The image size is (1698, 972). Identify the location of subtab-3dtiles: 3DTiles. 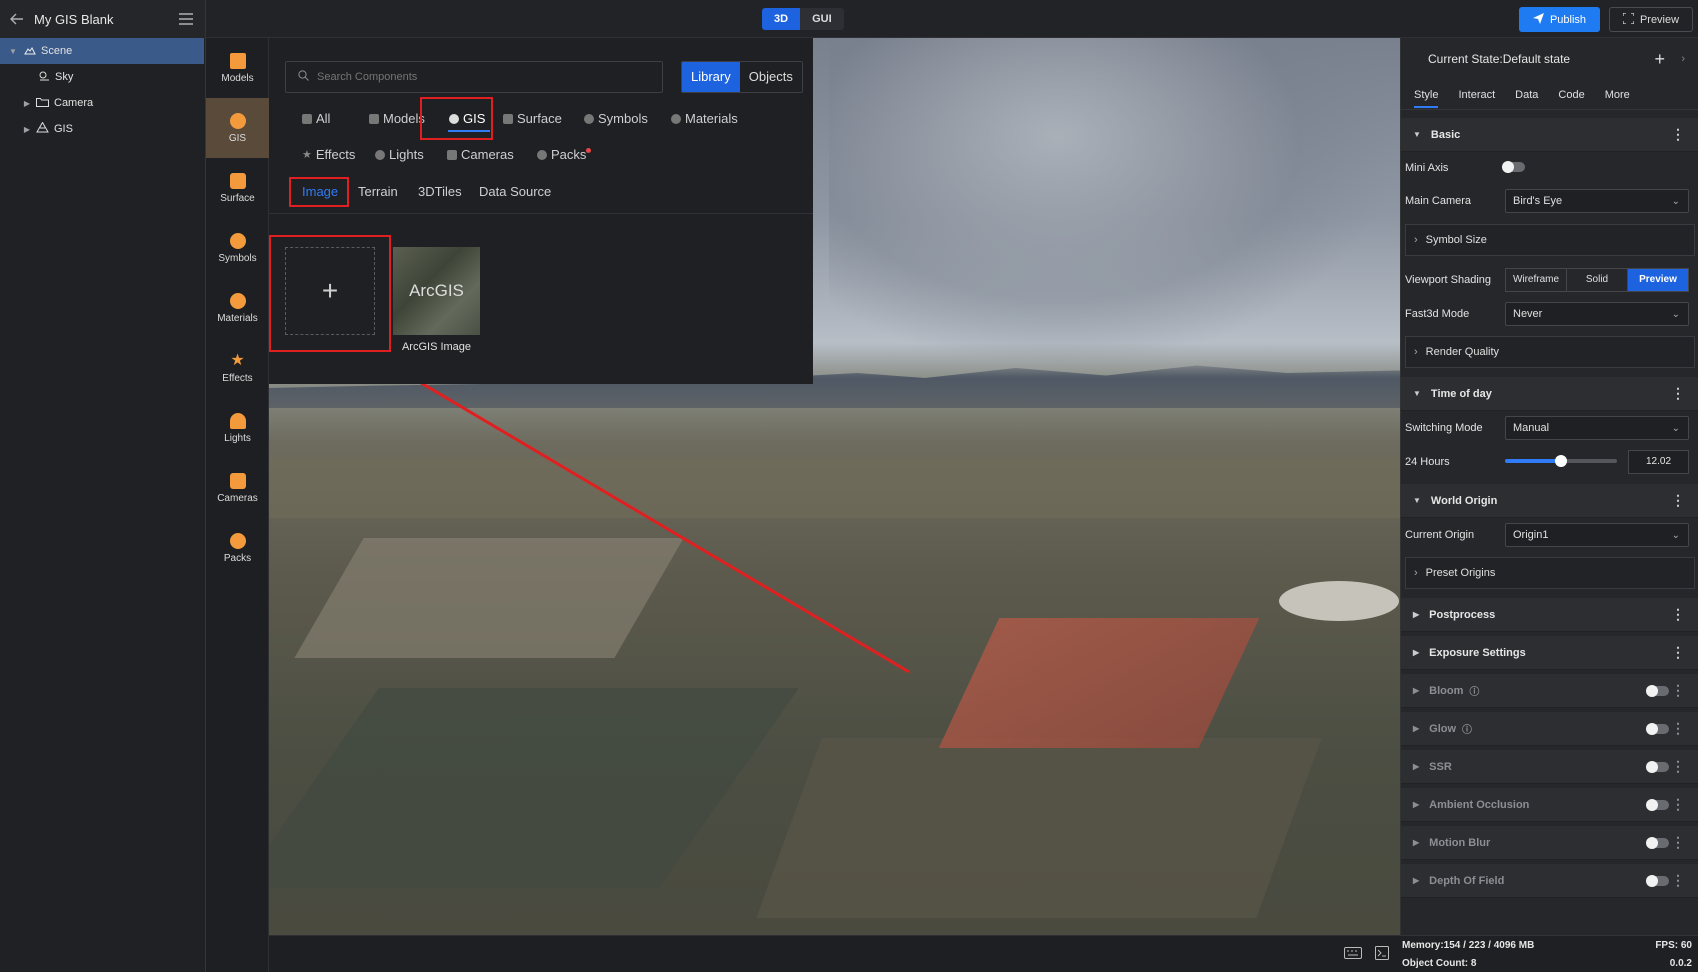
(440, 191).